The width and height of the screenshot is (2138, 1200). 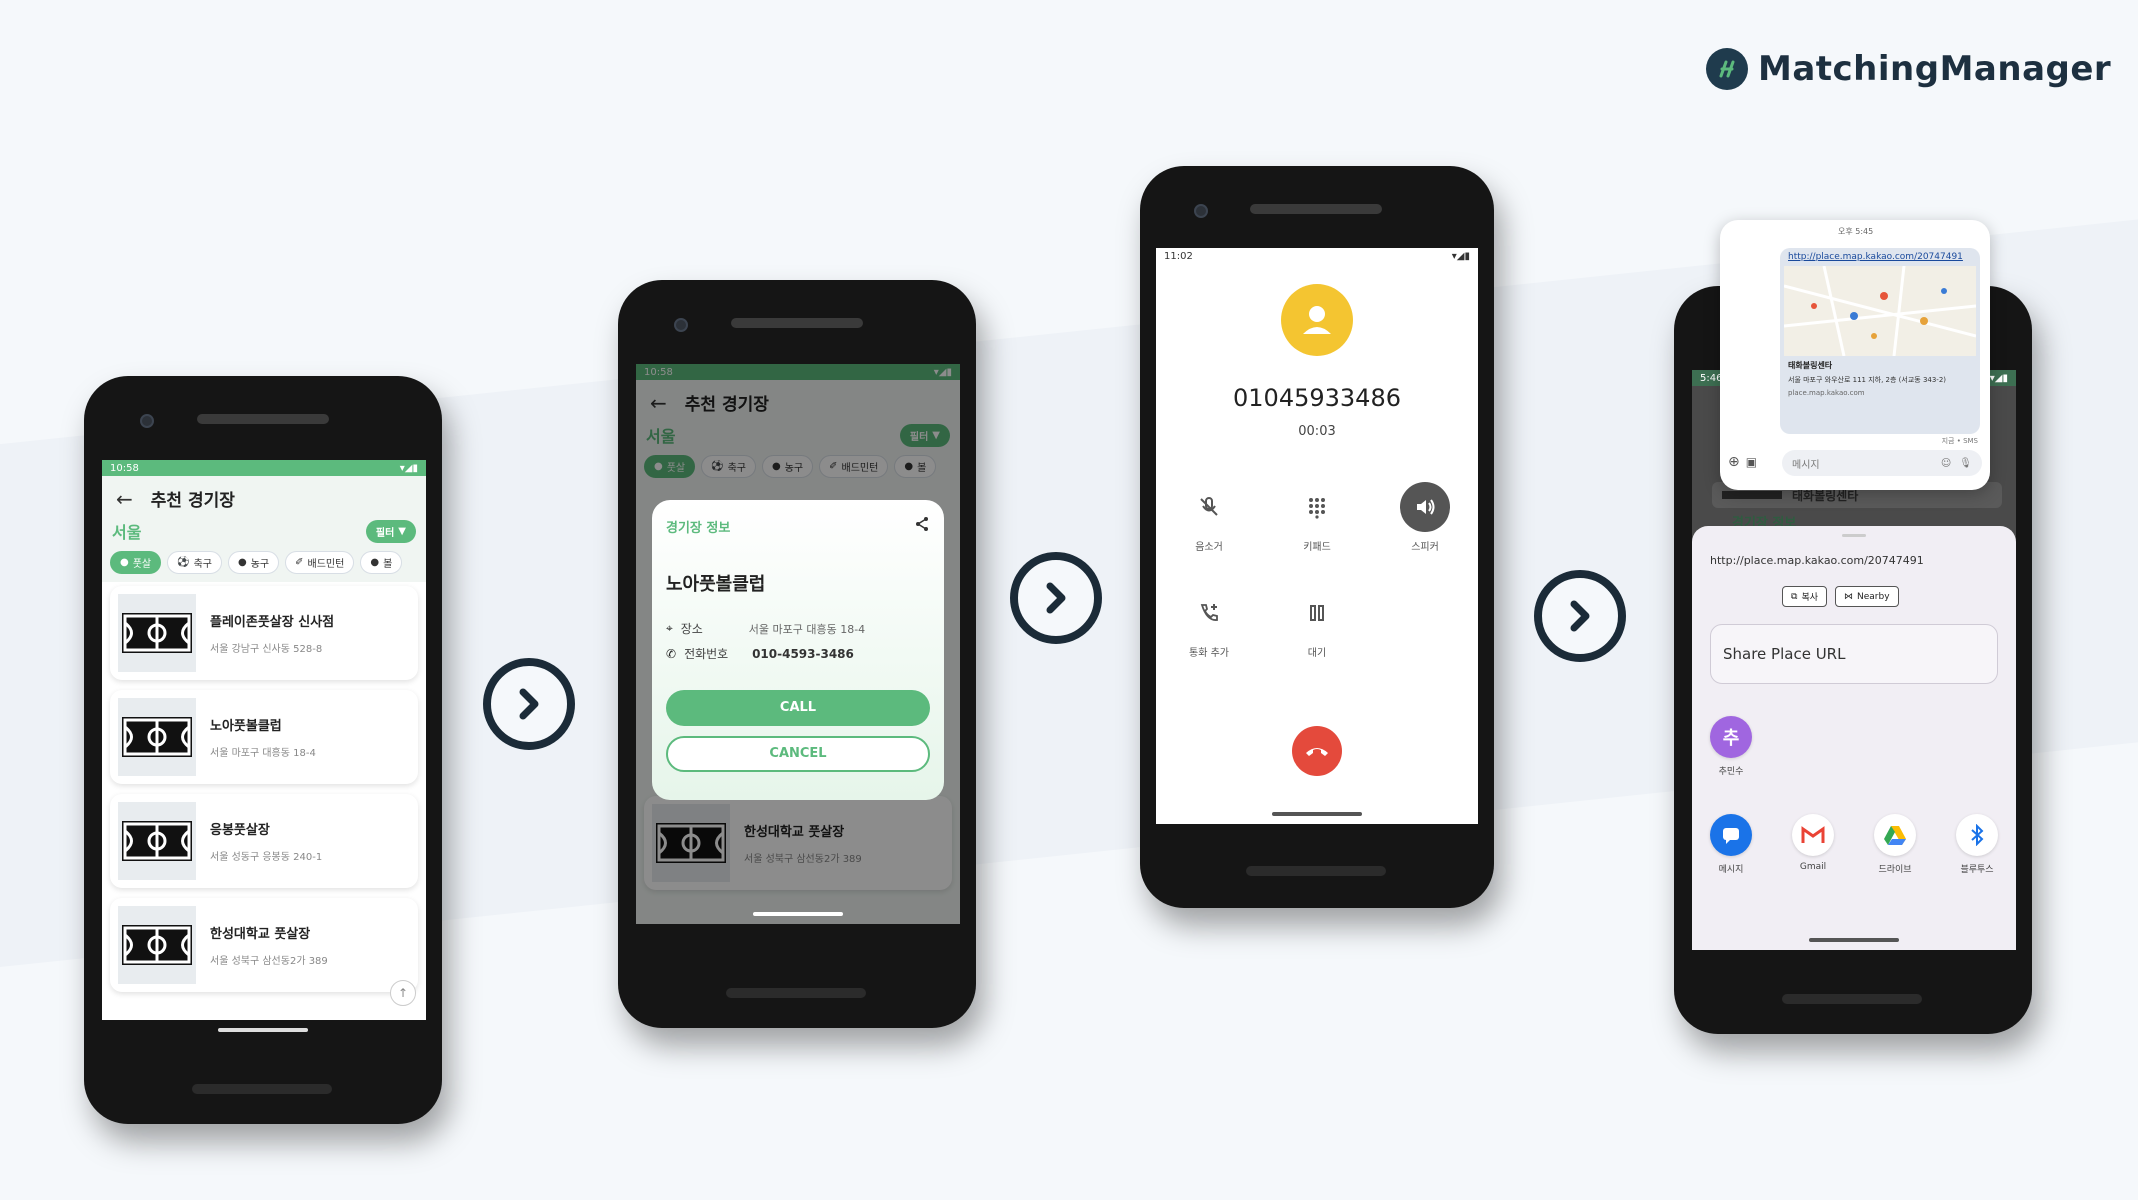 What do you see at coordinates (263, 419) in the screenshot?
I see `earpiece` at bounding box center [263, 419].